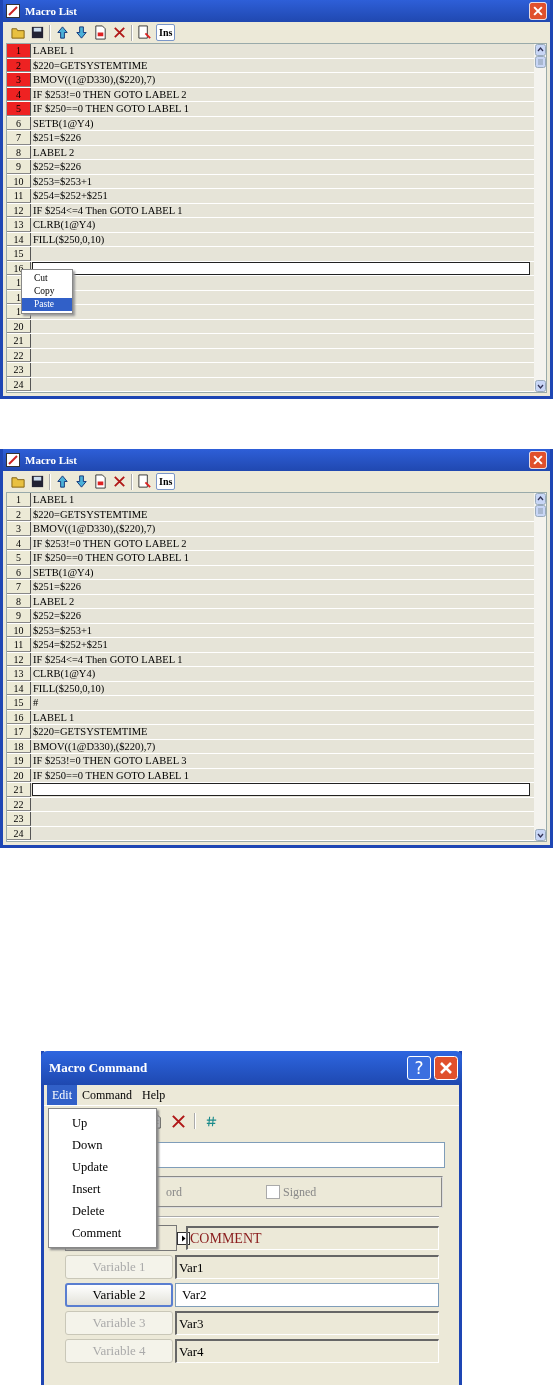 This screenshot has height=1385, width=553. Describe the element at coordinates (107, 1095) in the screenshot. I see `menu-bar-item: Command` at that location.